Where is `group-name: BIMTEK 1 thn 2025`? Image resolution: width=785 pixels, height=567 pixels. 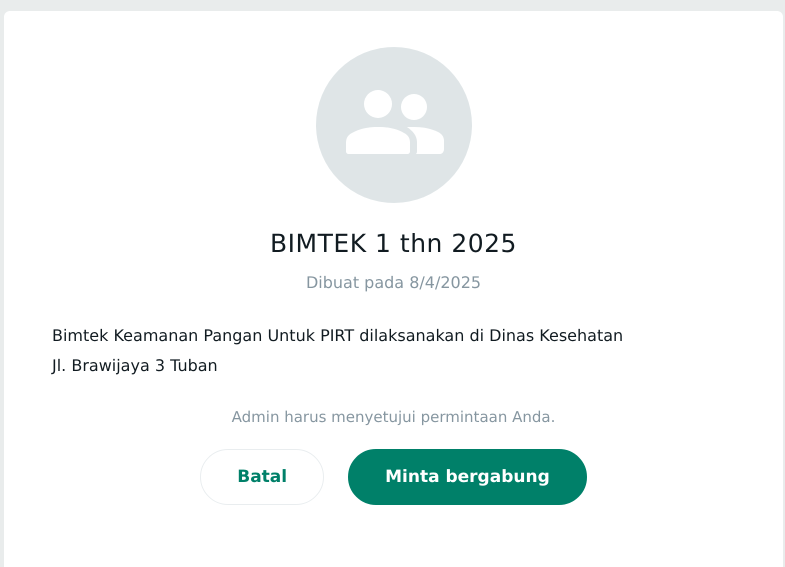 group-name: BIMTEK 1 thn 2025 is located at coordinates (393, 244).